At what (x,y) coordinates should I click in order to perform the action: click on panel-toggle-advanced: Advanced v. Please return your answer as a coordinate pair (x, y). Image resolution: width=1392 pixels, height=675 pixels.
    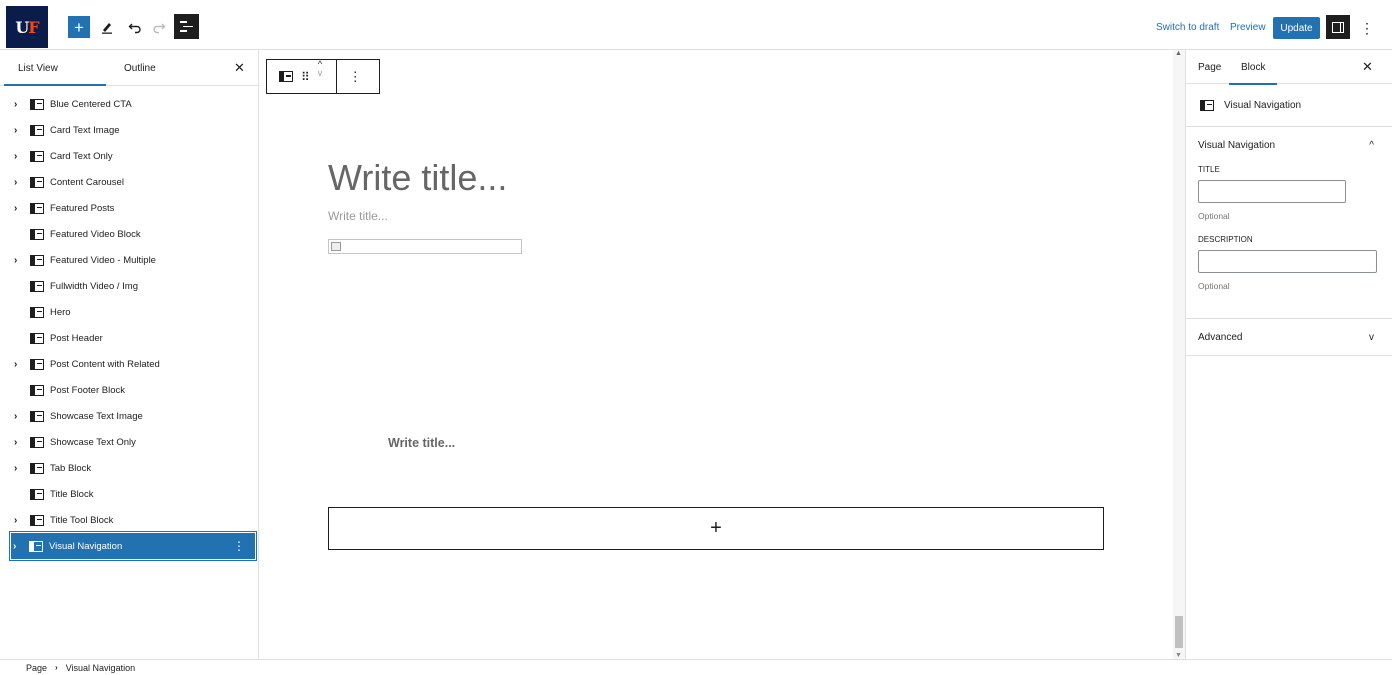
    Looking at the image, I should click on (1289, 337).